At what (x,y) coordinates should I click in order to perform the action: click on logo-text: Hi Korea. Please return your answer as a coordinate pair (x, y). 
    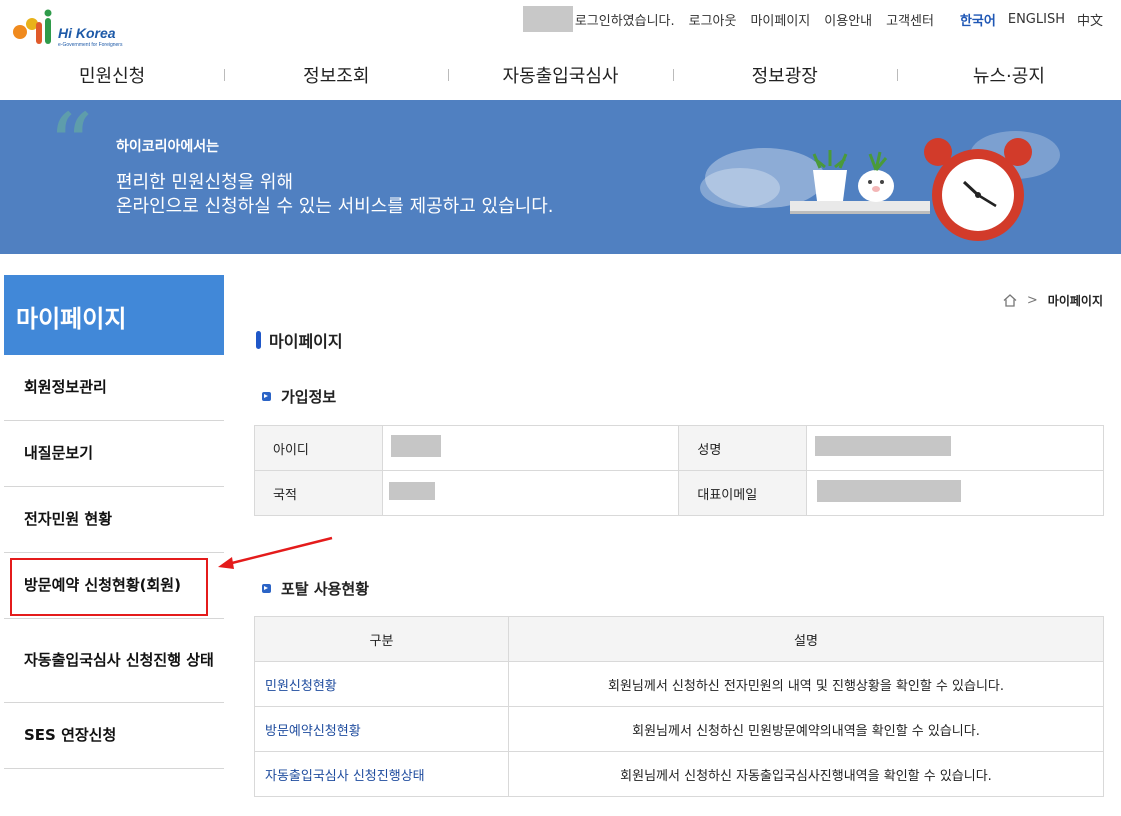
    Looking at the image, I should click on (87, 33).